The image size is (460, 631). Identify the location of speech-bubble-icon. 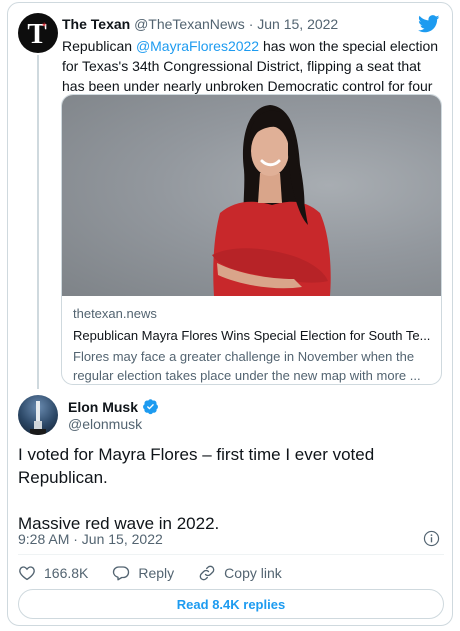
(121, 573).